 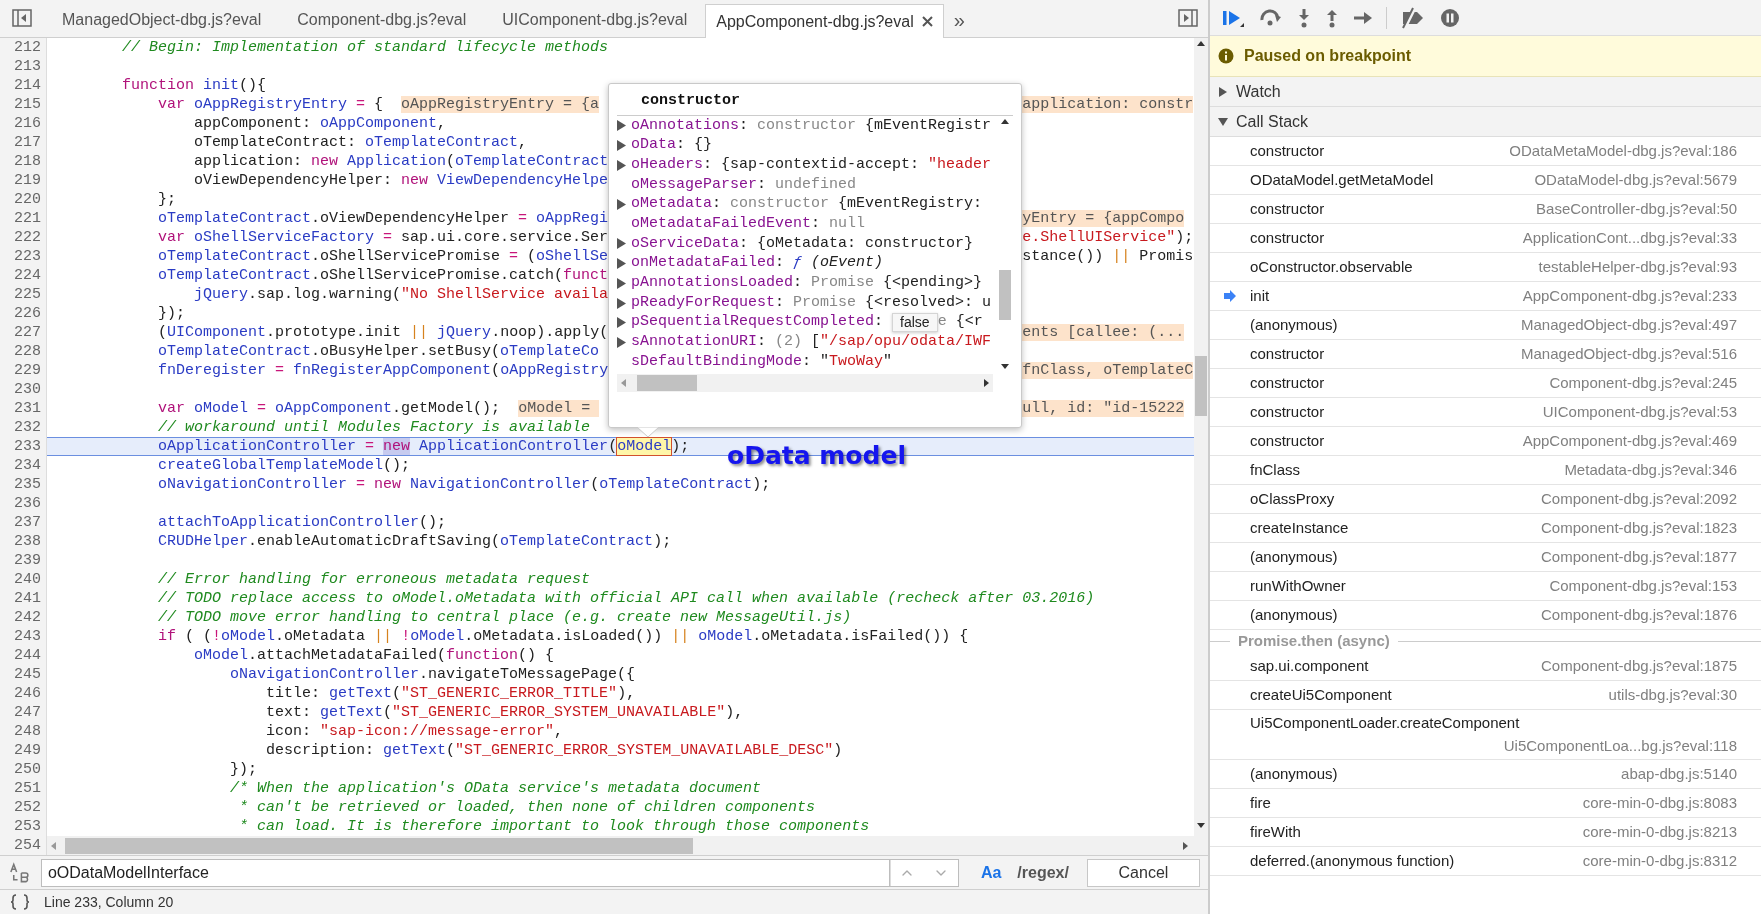 What do you see at coordinates (1679, 774) in the screenshot?
I see `source-location: abap-dbg.js:5140` at bounding box center [1679, 774].